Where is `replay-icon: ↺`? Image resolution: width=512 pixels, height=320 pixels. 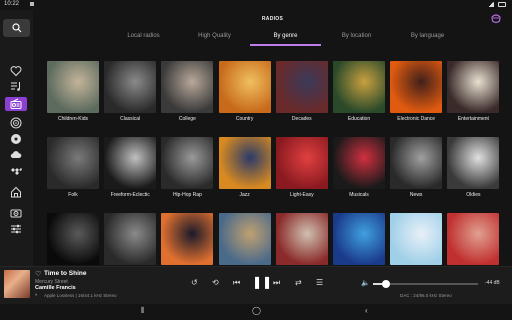 replay-icon: ↺ is located at coordinates (194, 283).